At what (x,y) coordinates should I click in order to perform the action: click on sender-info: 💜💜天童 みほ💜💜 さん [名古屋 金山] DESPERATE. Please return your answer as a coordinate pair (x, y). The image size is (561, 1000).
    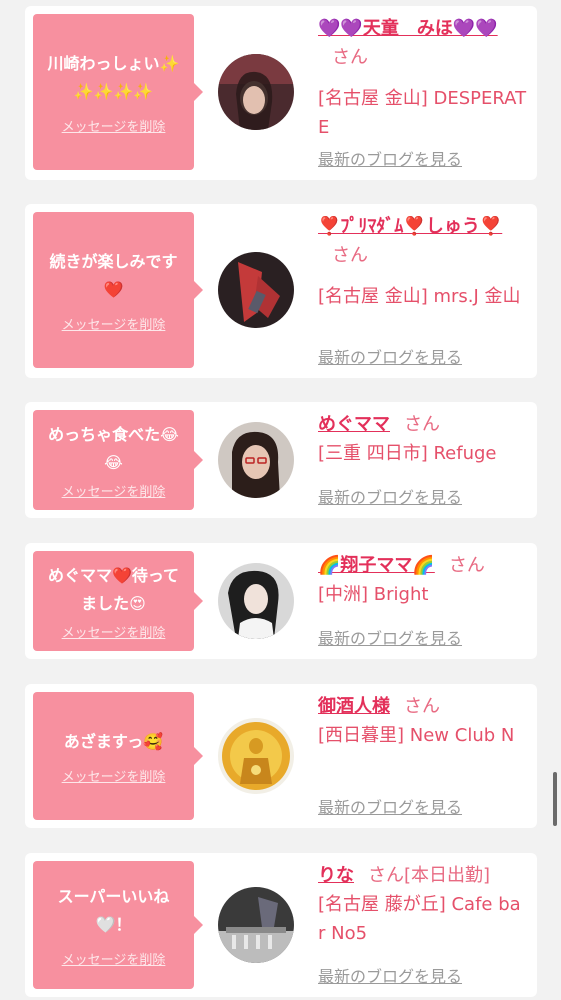
    Looking at the image, I should click on (423, 78).